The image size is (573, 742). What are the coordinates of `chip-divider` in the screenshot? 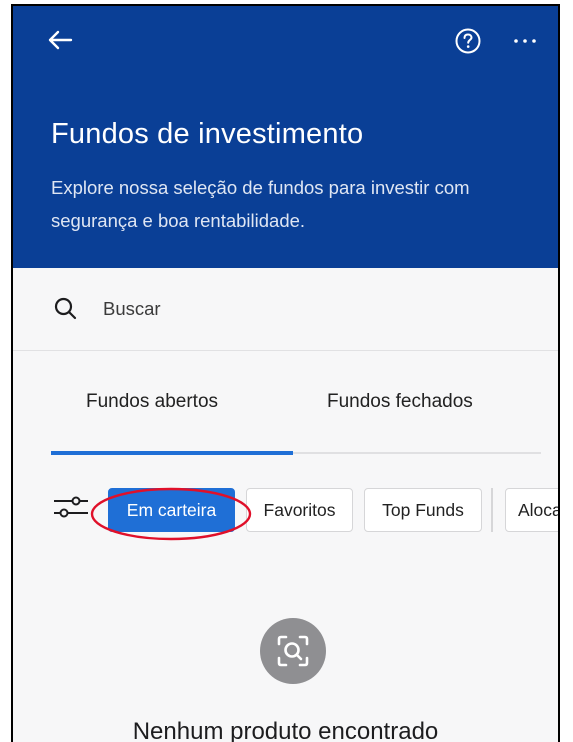 It's located at (492, 510).